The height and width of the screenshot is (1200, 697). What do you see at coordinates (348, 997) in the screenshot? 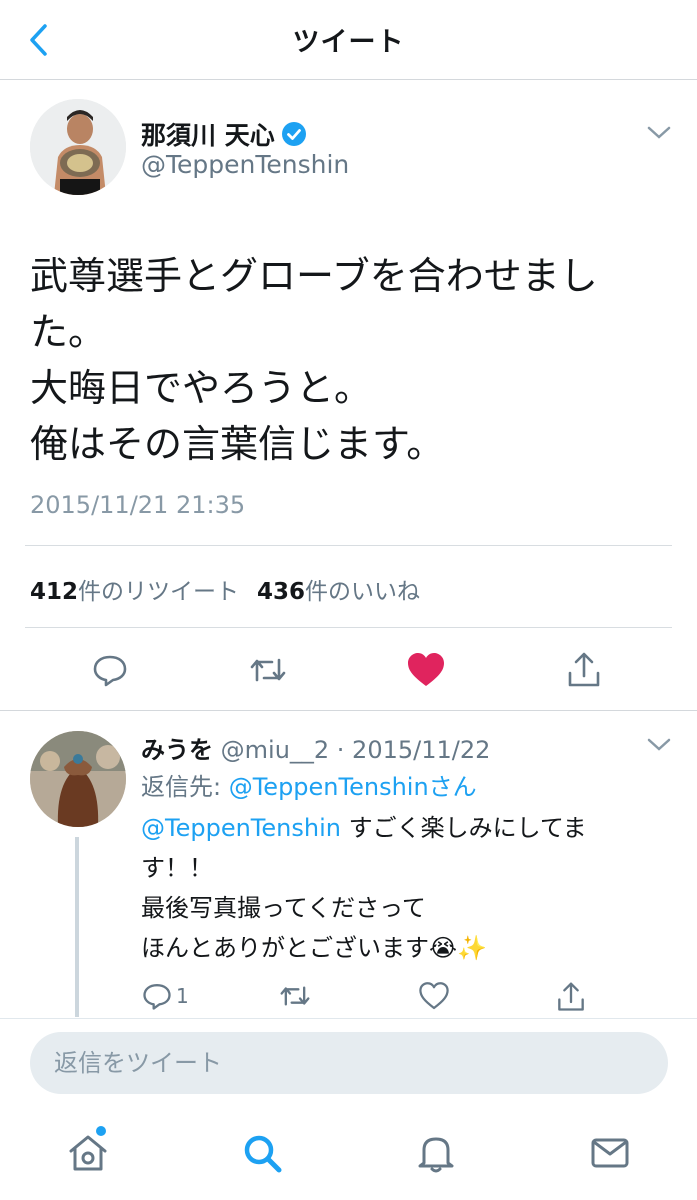
I see `reply-actions: 1` at bounding box center [348, 997].